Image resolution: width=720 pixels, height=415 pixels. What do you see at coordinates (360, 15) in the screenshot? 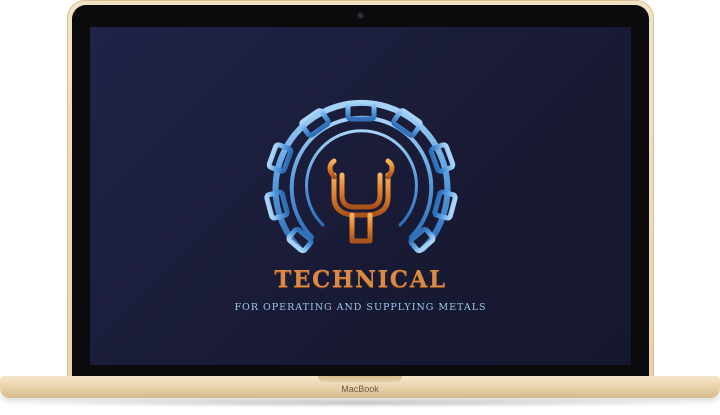
I see `camera-icon` at bounding box center [360, 15].